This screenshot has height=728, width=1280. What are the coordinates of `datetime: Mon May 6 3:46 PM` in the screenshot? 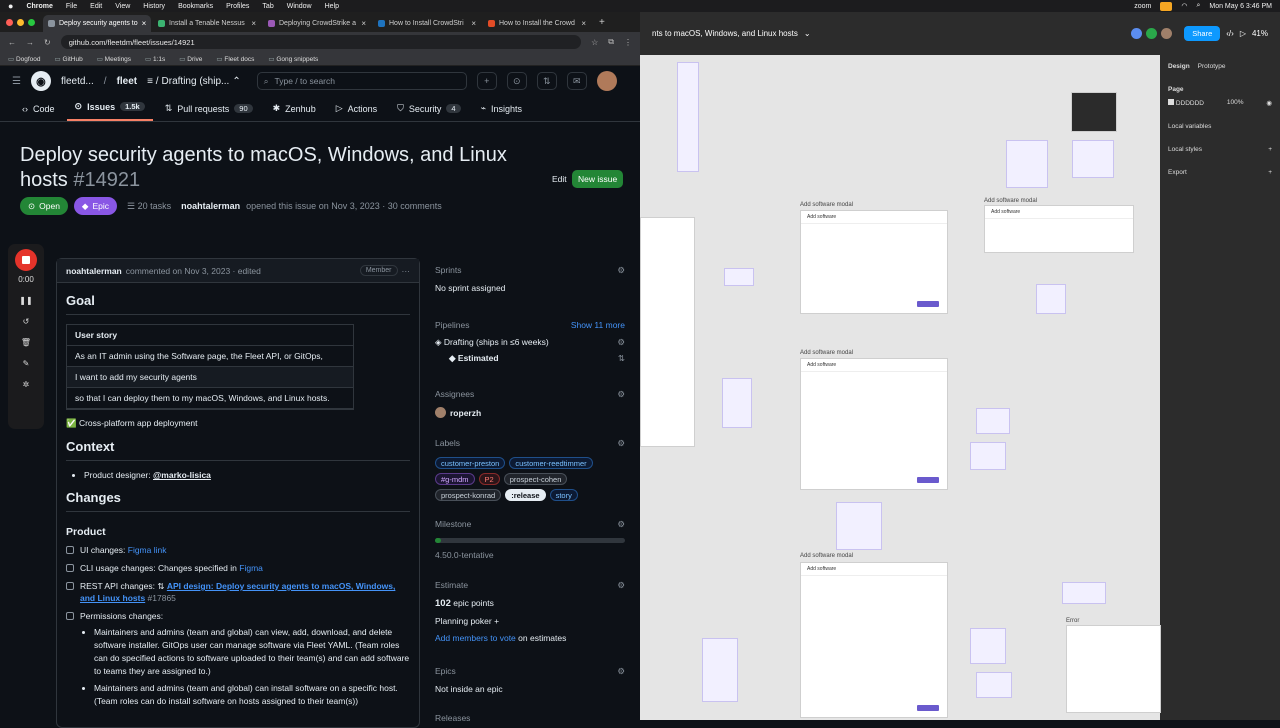 It's located at (1240, 6).